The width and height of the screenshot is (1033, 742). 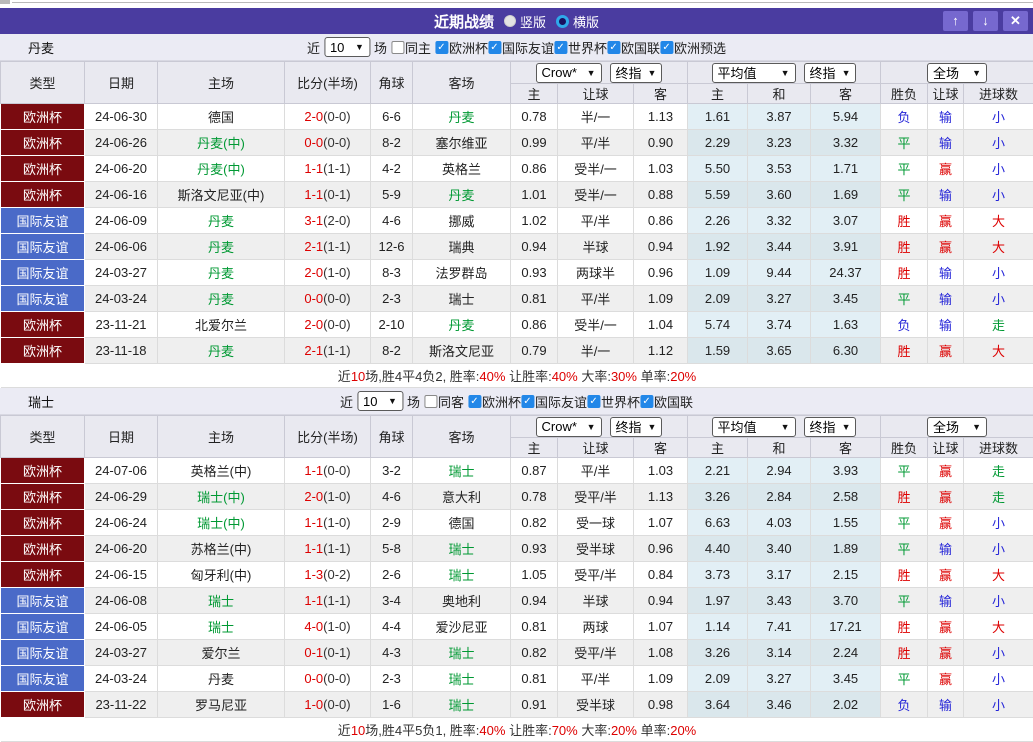 I want to click on col-header-date: 日期, so click(x=121, y=83).